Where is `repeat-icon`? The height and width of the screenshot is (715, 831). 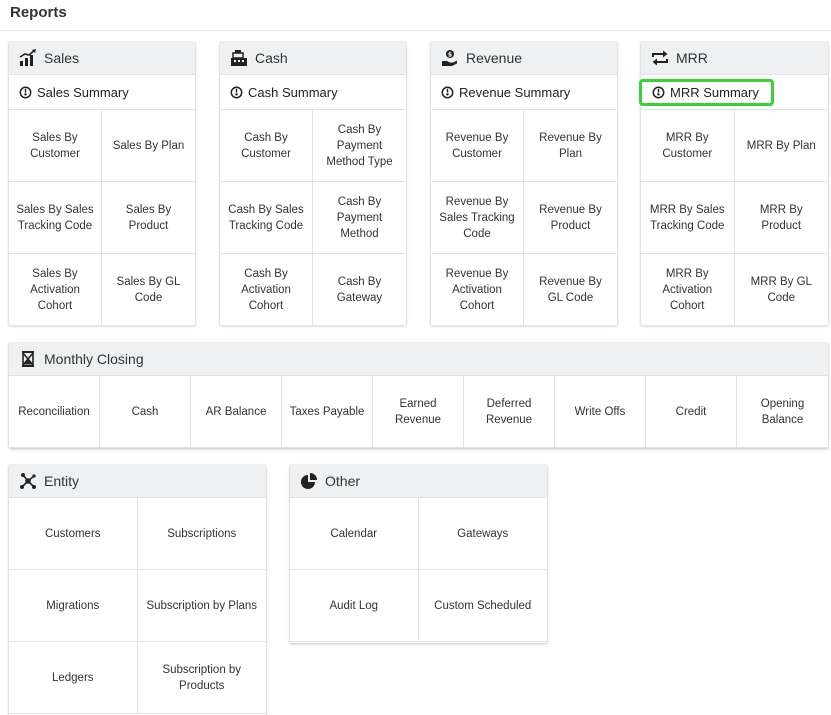 repeat-icon is located at coordinates (660, 58).